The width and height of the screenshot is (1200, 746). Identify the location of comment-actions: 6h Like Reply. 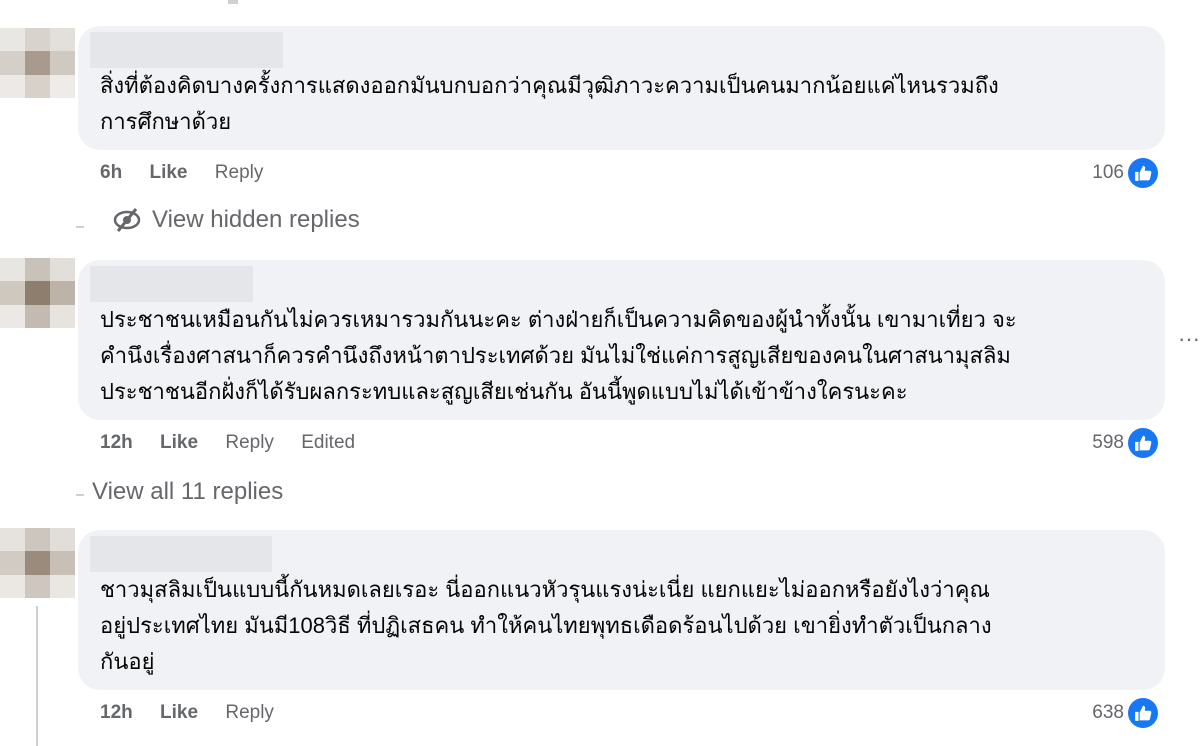
(192, 173).